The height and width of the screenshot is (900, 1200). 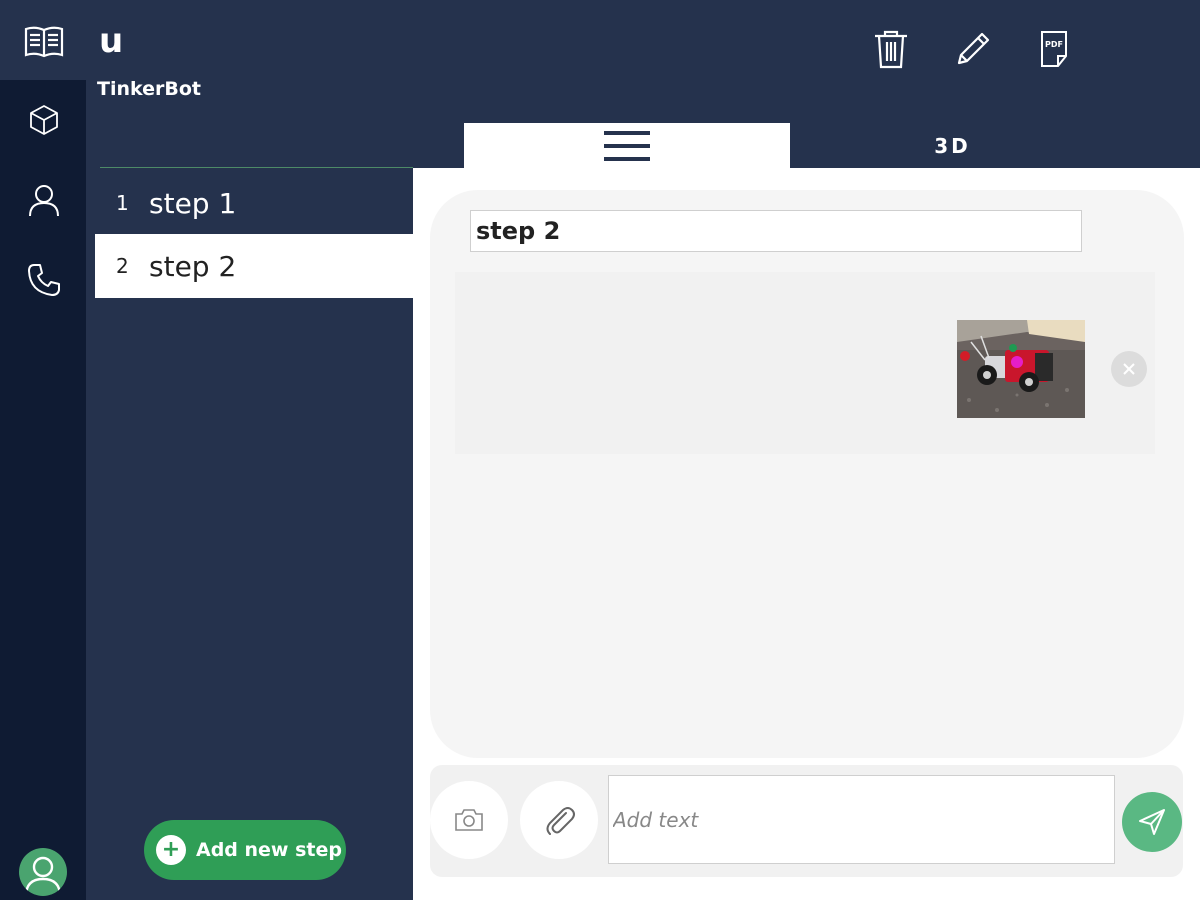 I want to click on pencil-icon, so click(x=973, y=49).